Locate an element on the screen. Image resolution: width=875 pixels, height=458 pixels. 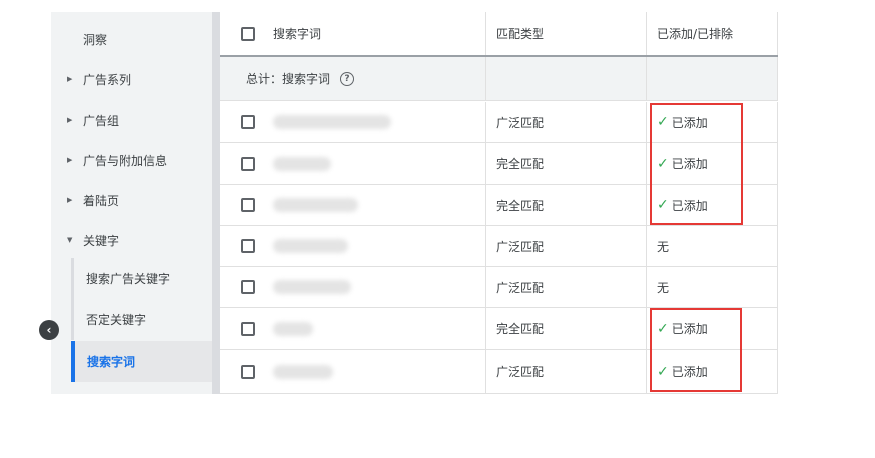
sidebar-item-label: 广告组 is located at coordinates (101, 120).